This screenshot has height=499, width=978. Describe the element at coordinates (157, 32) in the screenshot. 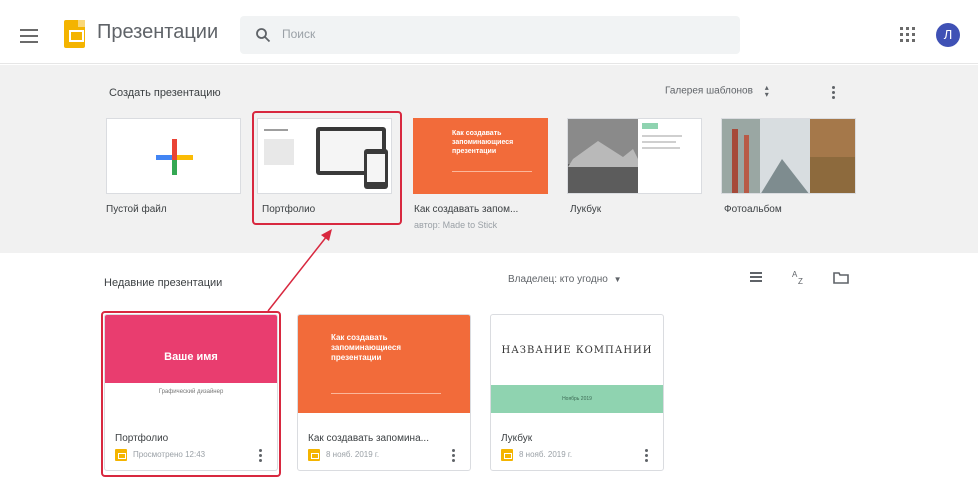

I see `app-title: Презентации` at that location.